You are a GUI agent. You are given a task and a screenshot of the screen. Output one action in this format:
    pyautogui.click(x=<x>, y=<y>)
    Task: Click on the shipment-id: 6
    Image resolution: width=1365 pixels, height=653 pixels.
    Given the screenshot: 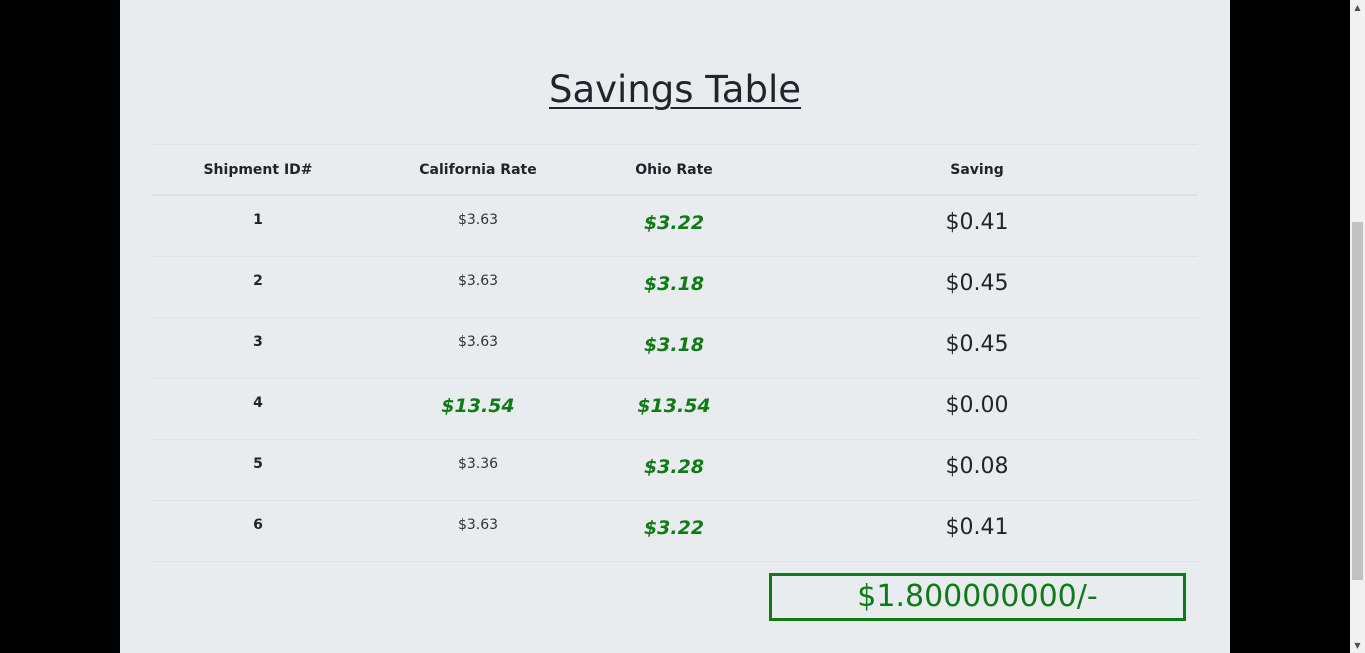 What is the action you would take?
    pyautogui.click(x=258, y=525)
    